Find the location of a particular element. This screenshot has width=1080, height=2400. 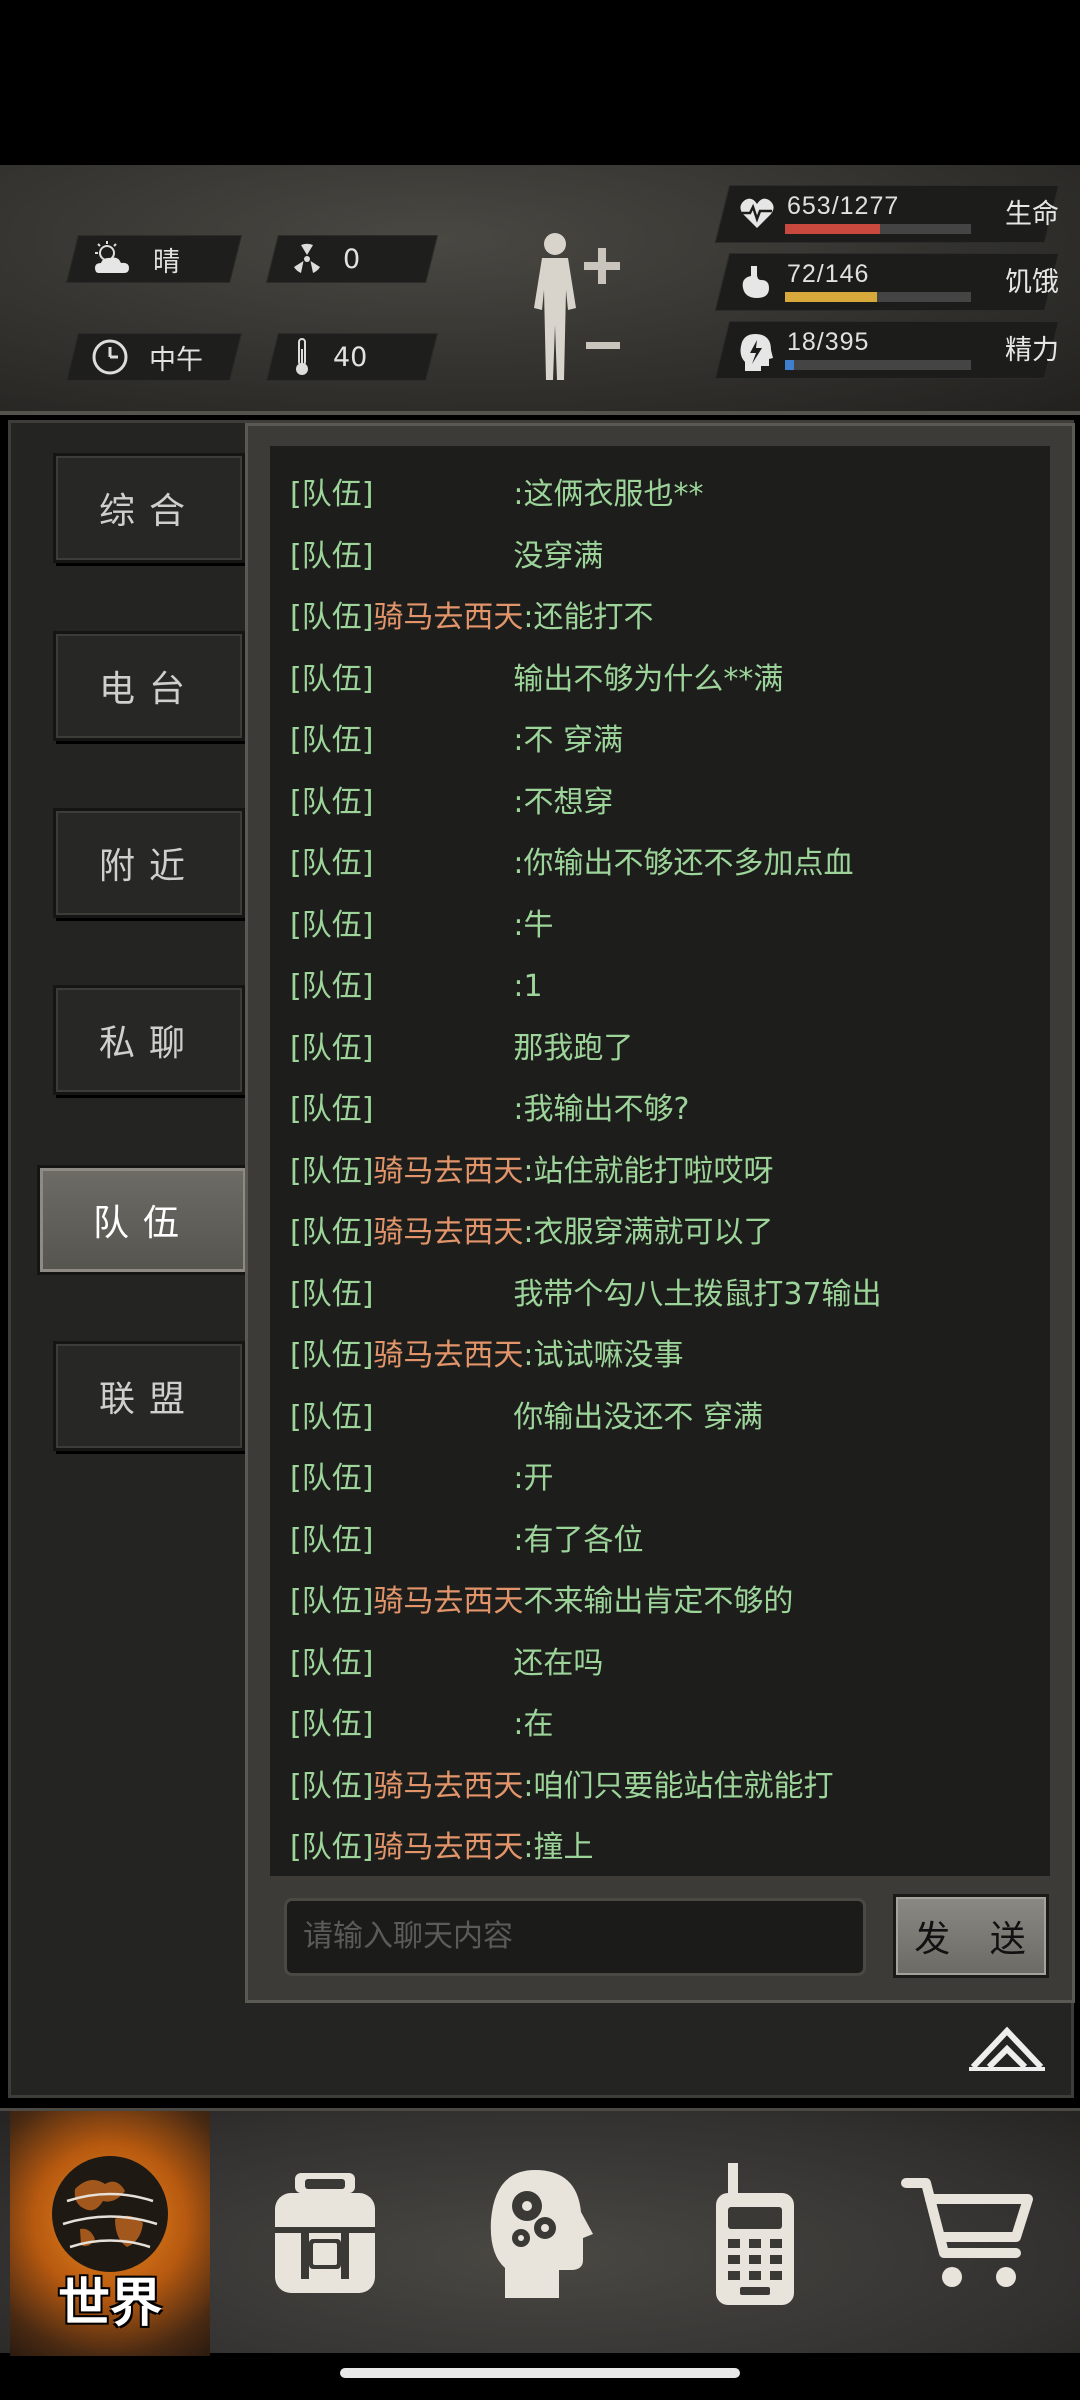

send-button: 发 送 is located at coordinates (971, 1936).